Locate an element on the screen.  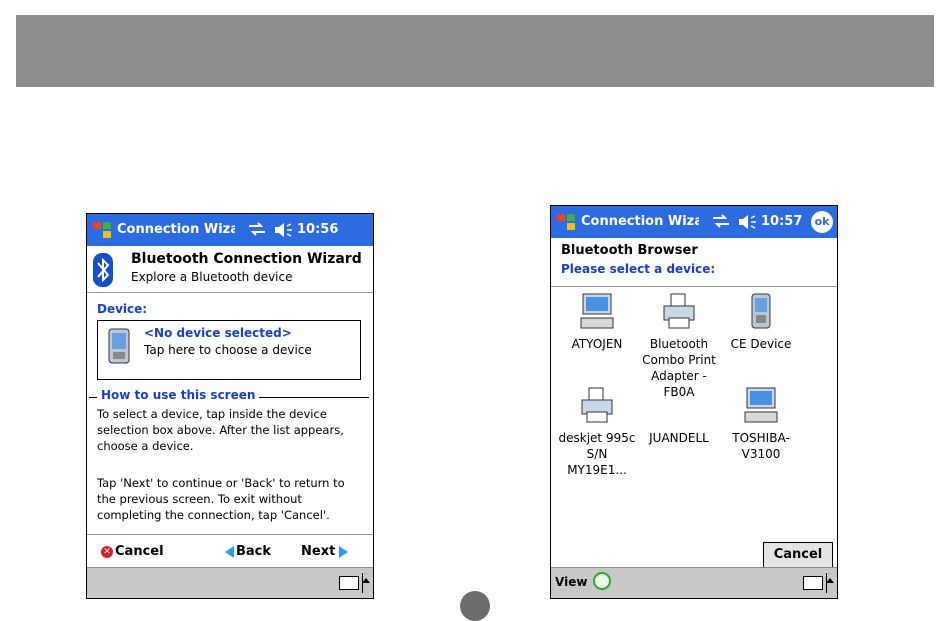
device-item-juandell: JUANDELL is located at coordinates (679, 438).